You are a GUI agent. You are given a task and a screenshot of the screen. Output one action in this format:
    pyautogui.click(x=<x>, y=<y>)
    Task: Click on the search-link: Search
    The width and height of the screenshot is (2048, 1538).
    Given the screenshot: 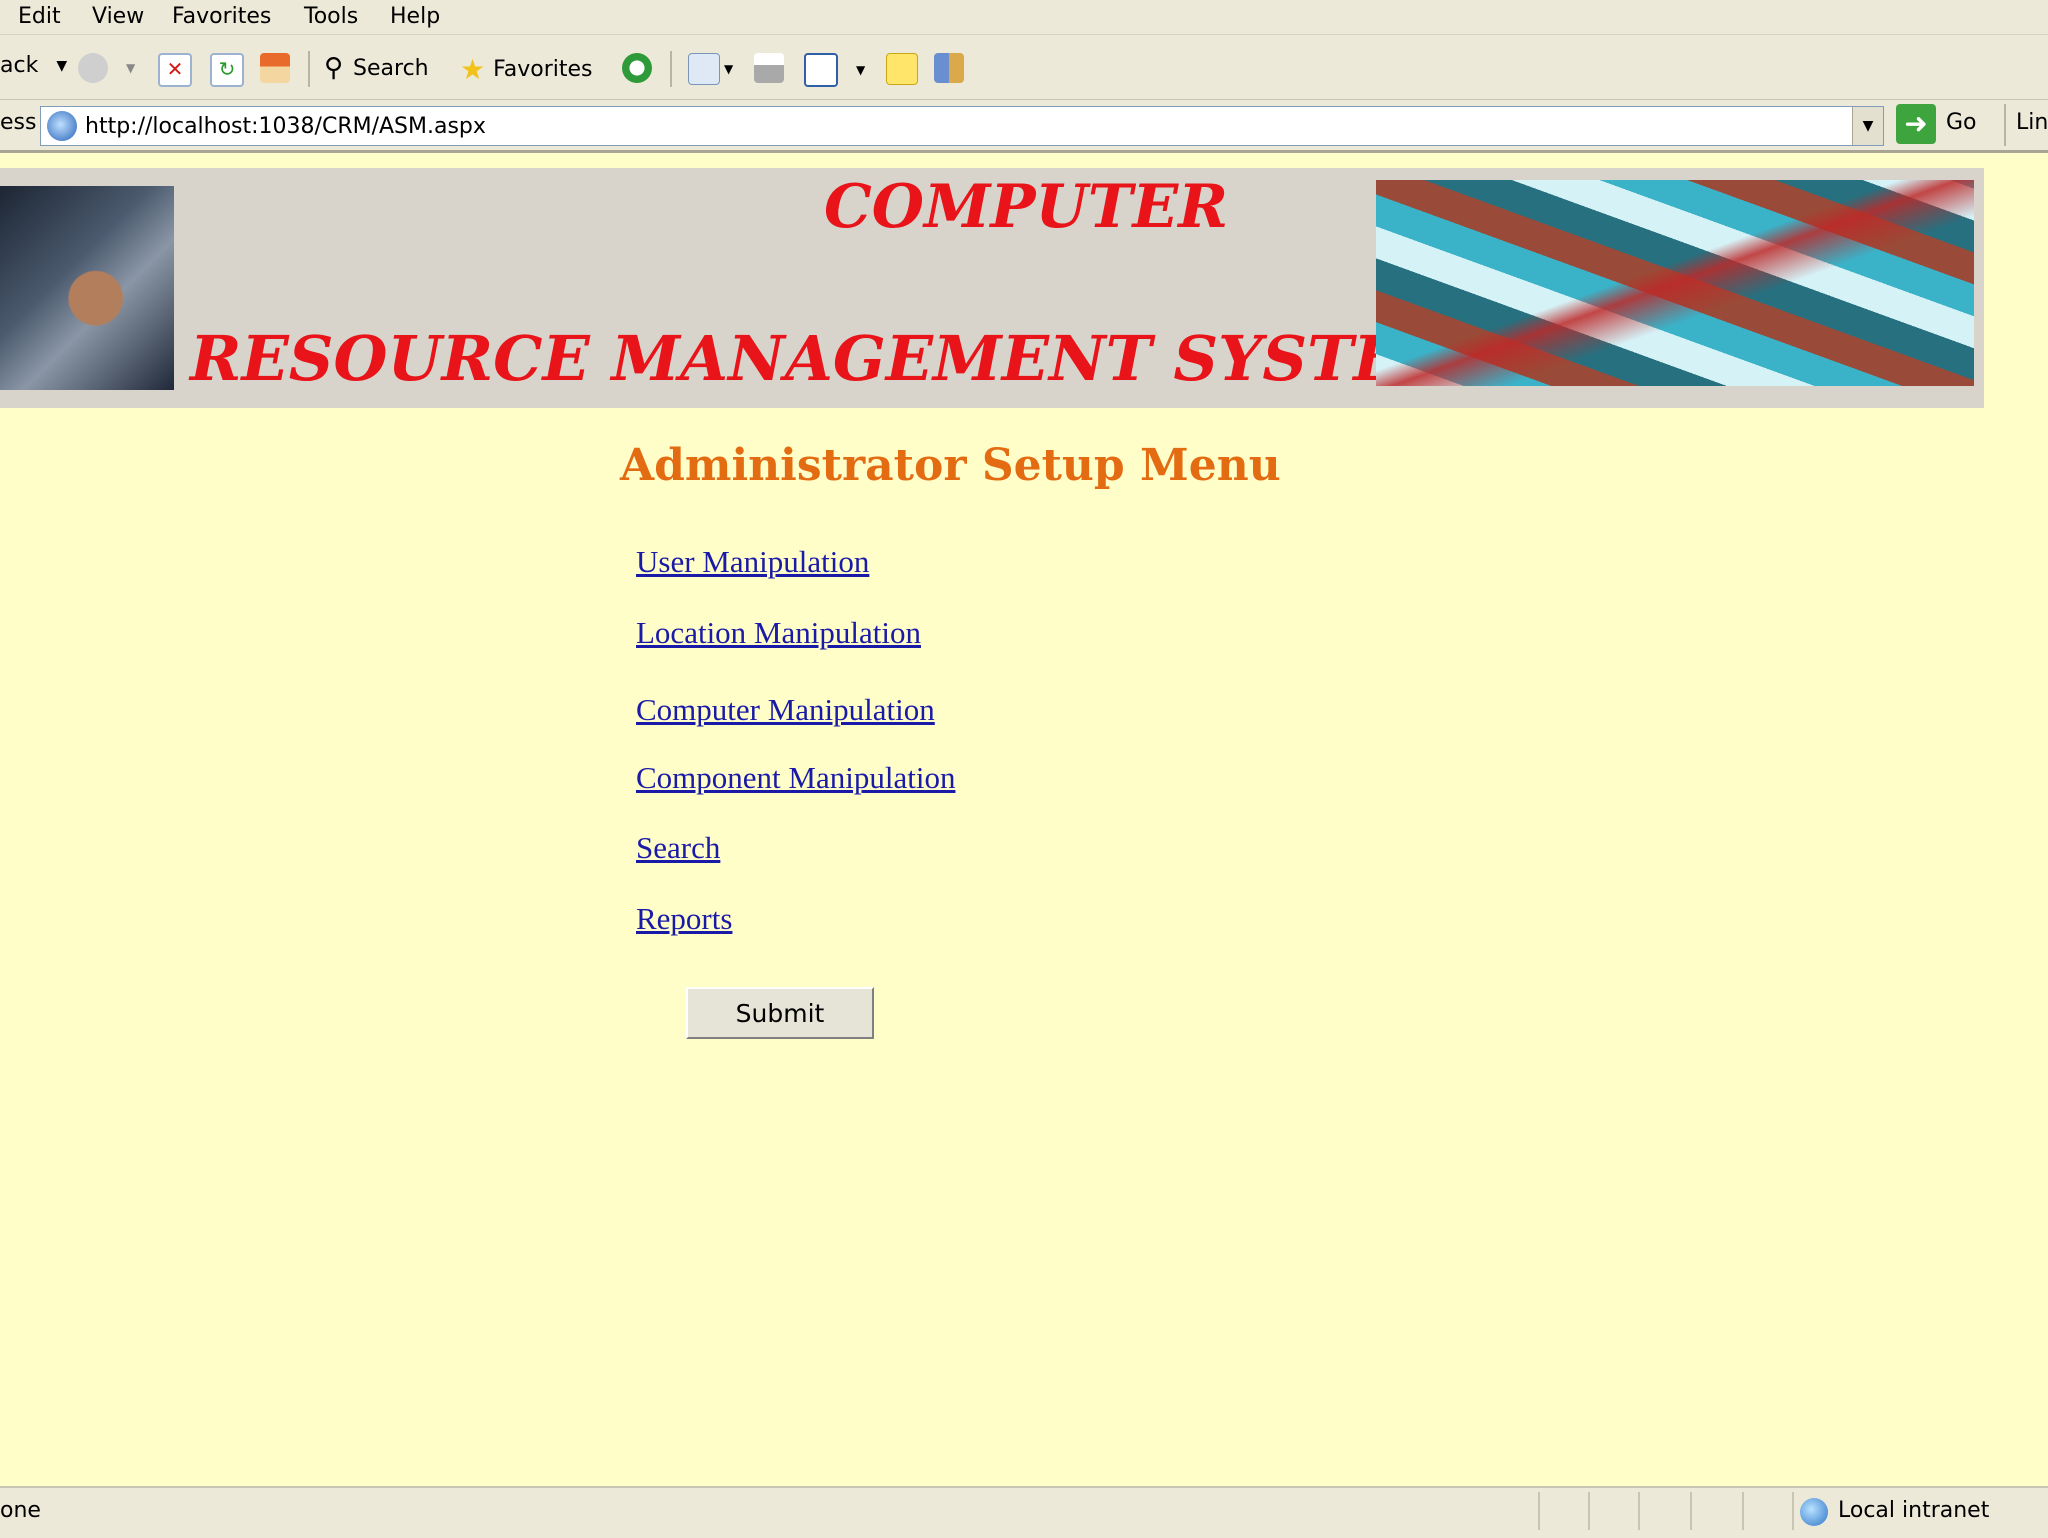 What is the action you would take?
    pyautogui.click(x=678, y=848)
    